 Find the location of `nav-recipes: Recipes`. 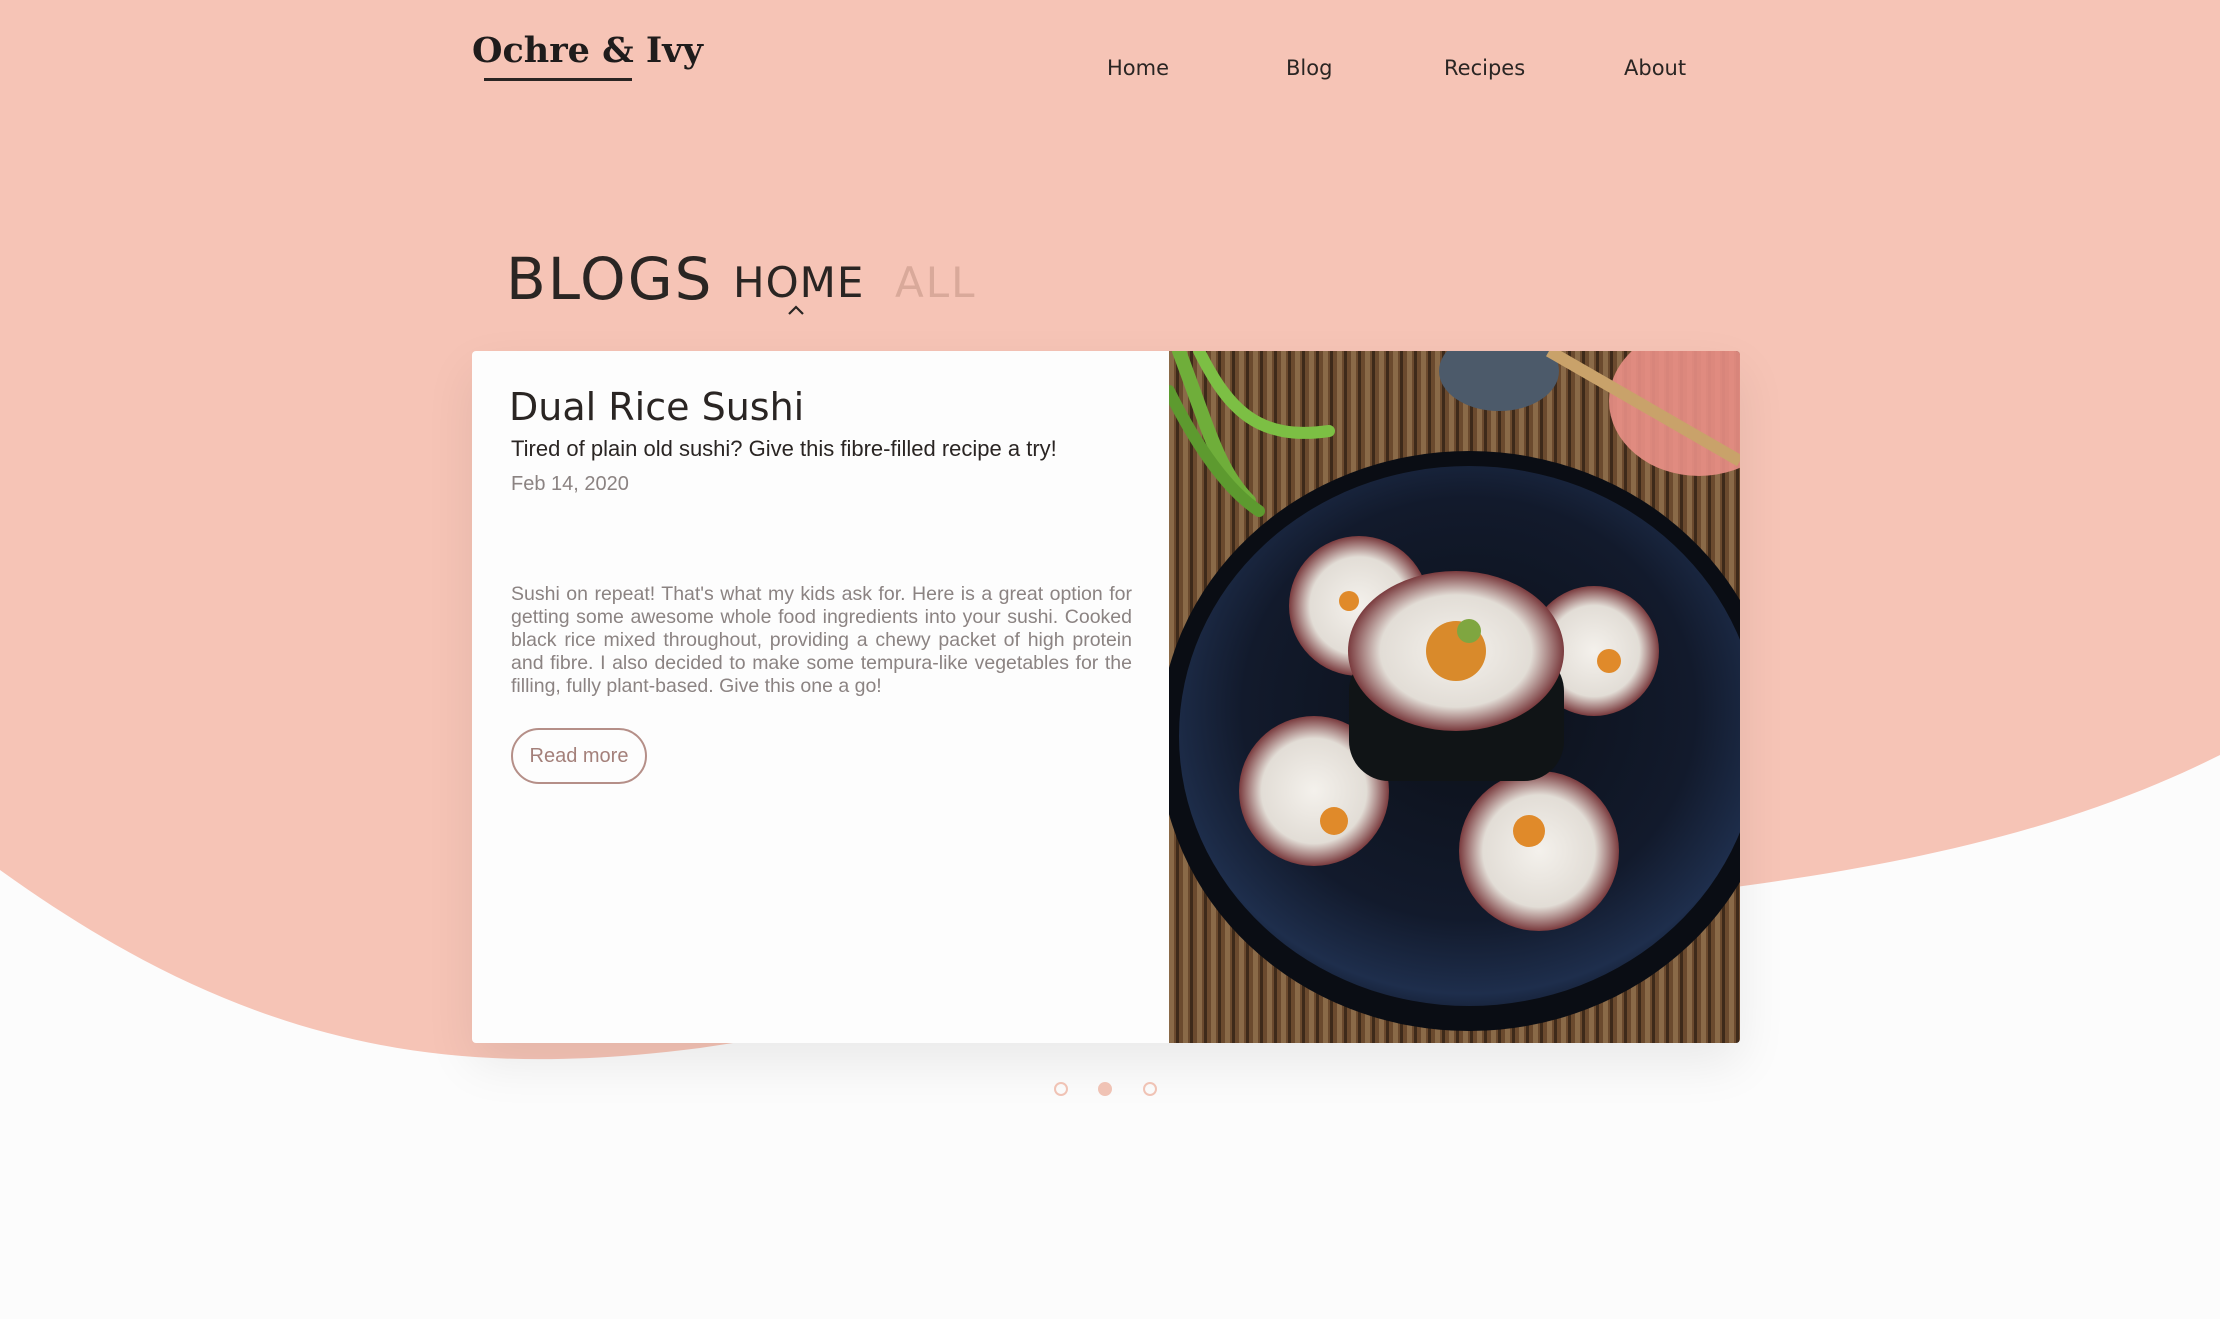

nav-recipes: Recipes is located at coordinates (1484, 68).